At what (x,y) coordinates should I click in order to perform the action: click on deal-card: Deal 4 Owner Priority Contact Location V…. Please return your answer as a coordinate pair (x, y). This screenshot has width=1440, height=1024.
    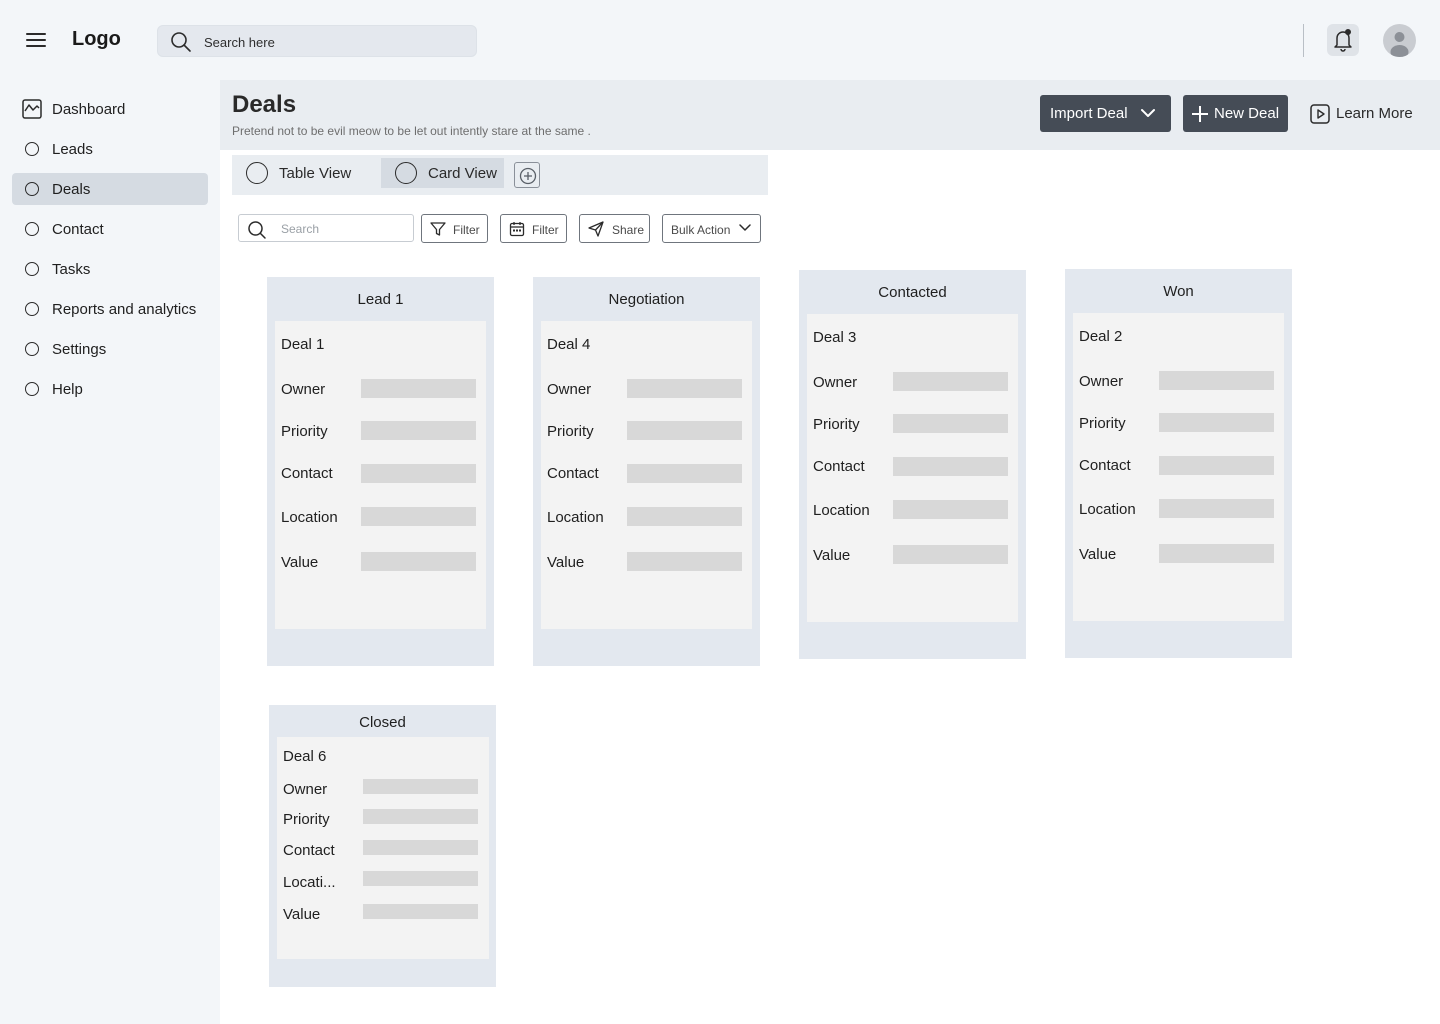
    Looking at the image, I should click on (646, 475).